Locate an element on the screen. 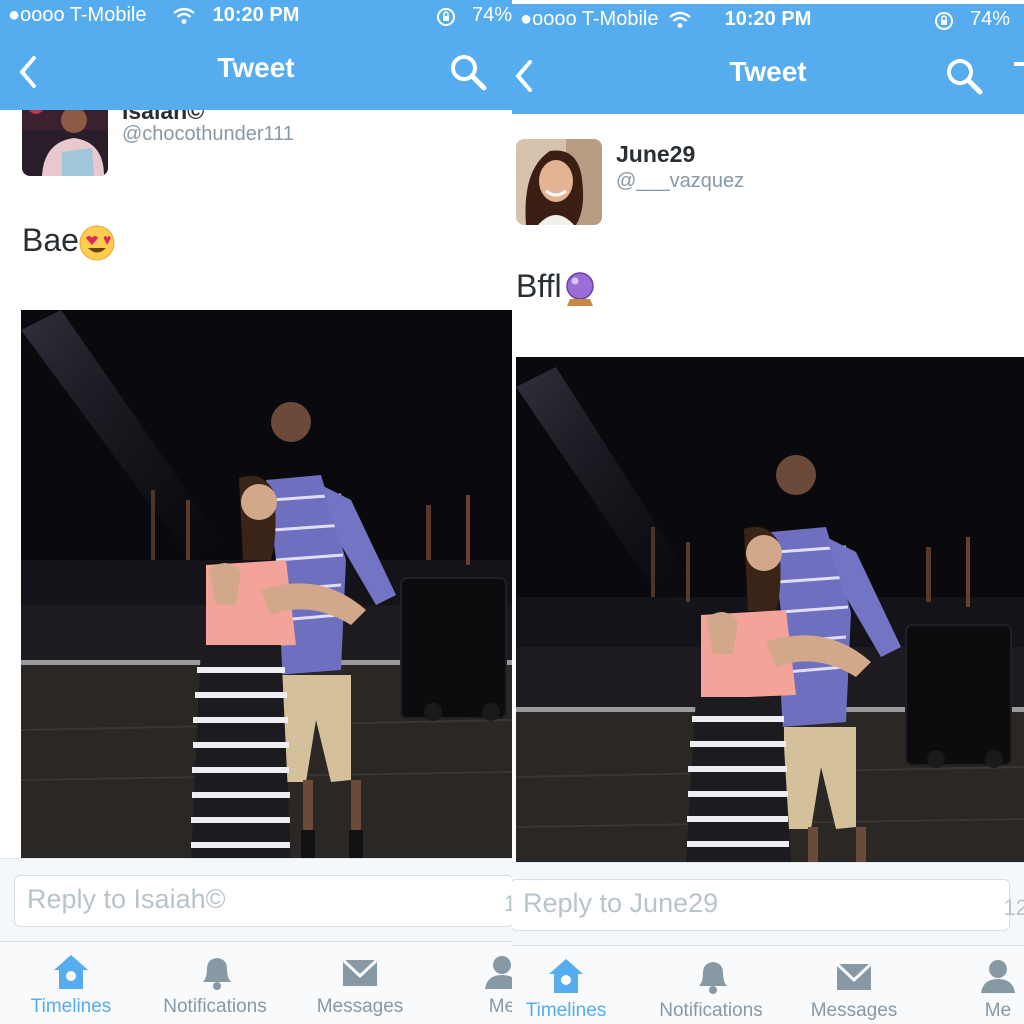 The image size is (1024, 1024). tweet-text-content: Bae is located at coordinates (50, 240).